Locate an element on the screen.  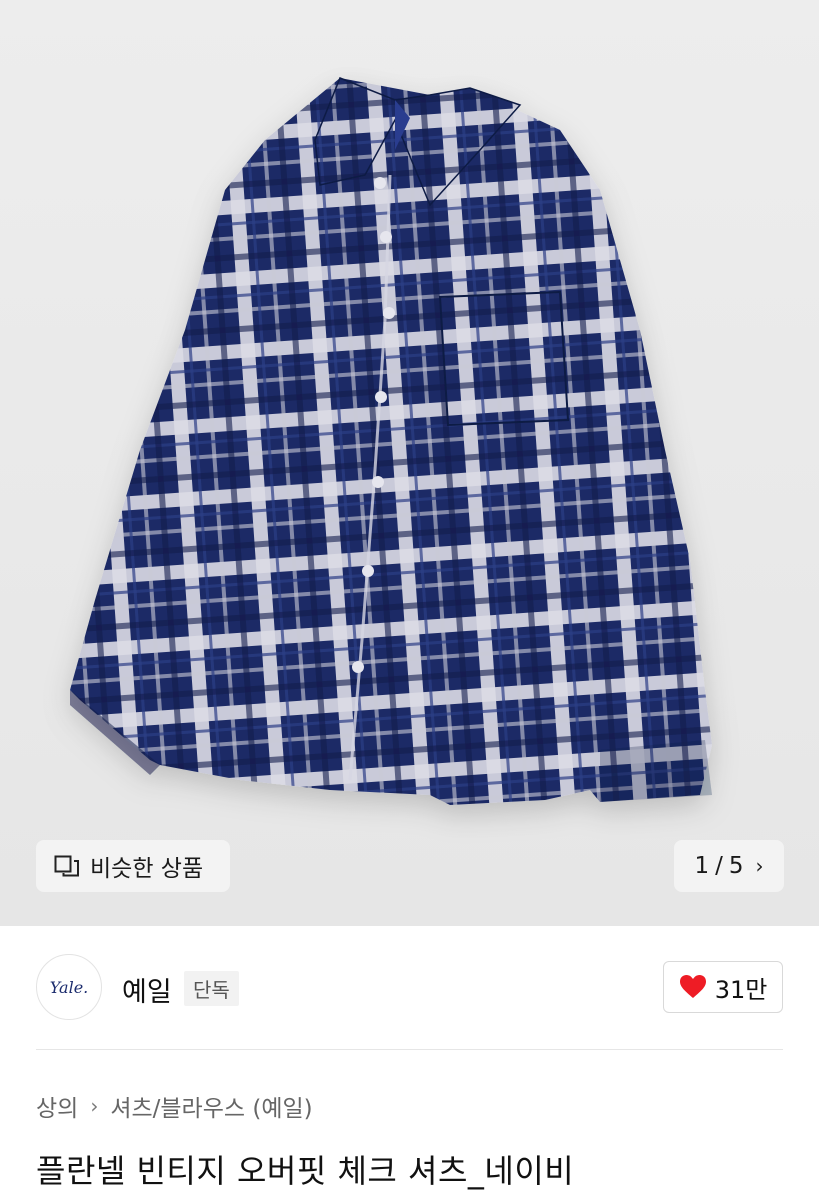
stacked-squares-icon is located at coordinates (66, 866).